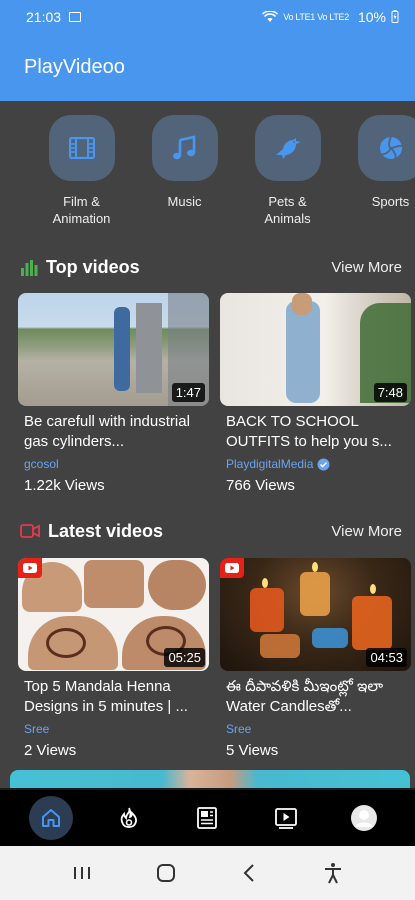 The width and height of the screenshot is (415, 900). What do you see at coordinates (129, 818) in the screenshot?
I see `nav-trending` at bounding box center [129, 818].